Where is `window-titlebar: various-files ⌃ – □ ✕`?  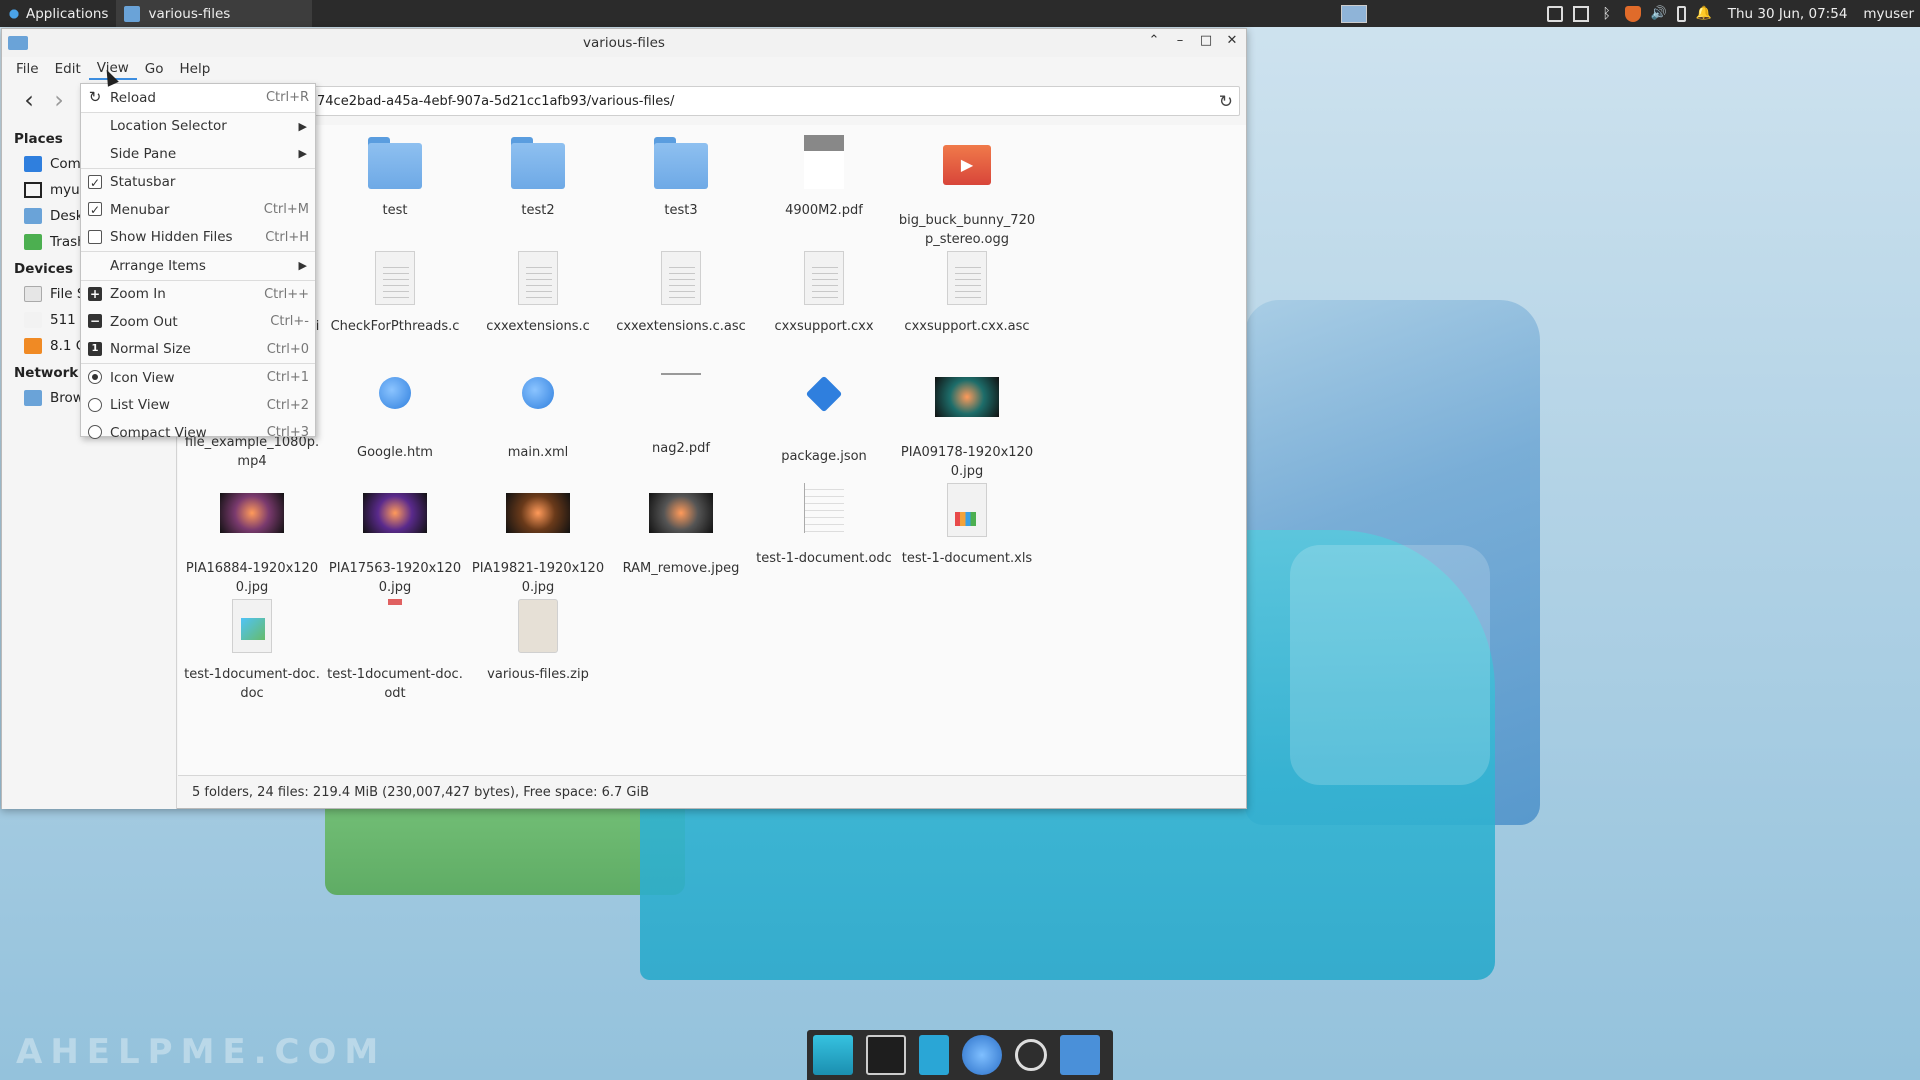 window-titlebar: various-files ⌃ – □ ✕ is located at coordinates (624, 43).